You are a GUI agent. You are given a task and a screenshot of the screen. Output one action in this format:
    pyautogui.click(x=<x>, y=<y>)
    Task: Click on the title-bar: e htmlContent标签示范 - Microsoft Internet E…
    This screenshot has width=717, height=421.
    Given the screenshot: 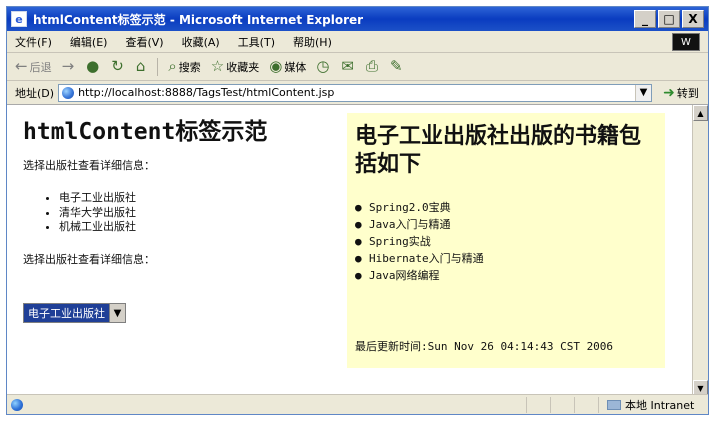 What is the action you would take?
    pyautogui.click(x=357, y=19)
    